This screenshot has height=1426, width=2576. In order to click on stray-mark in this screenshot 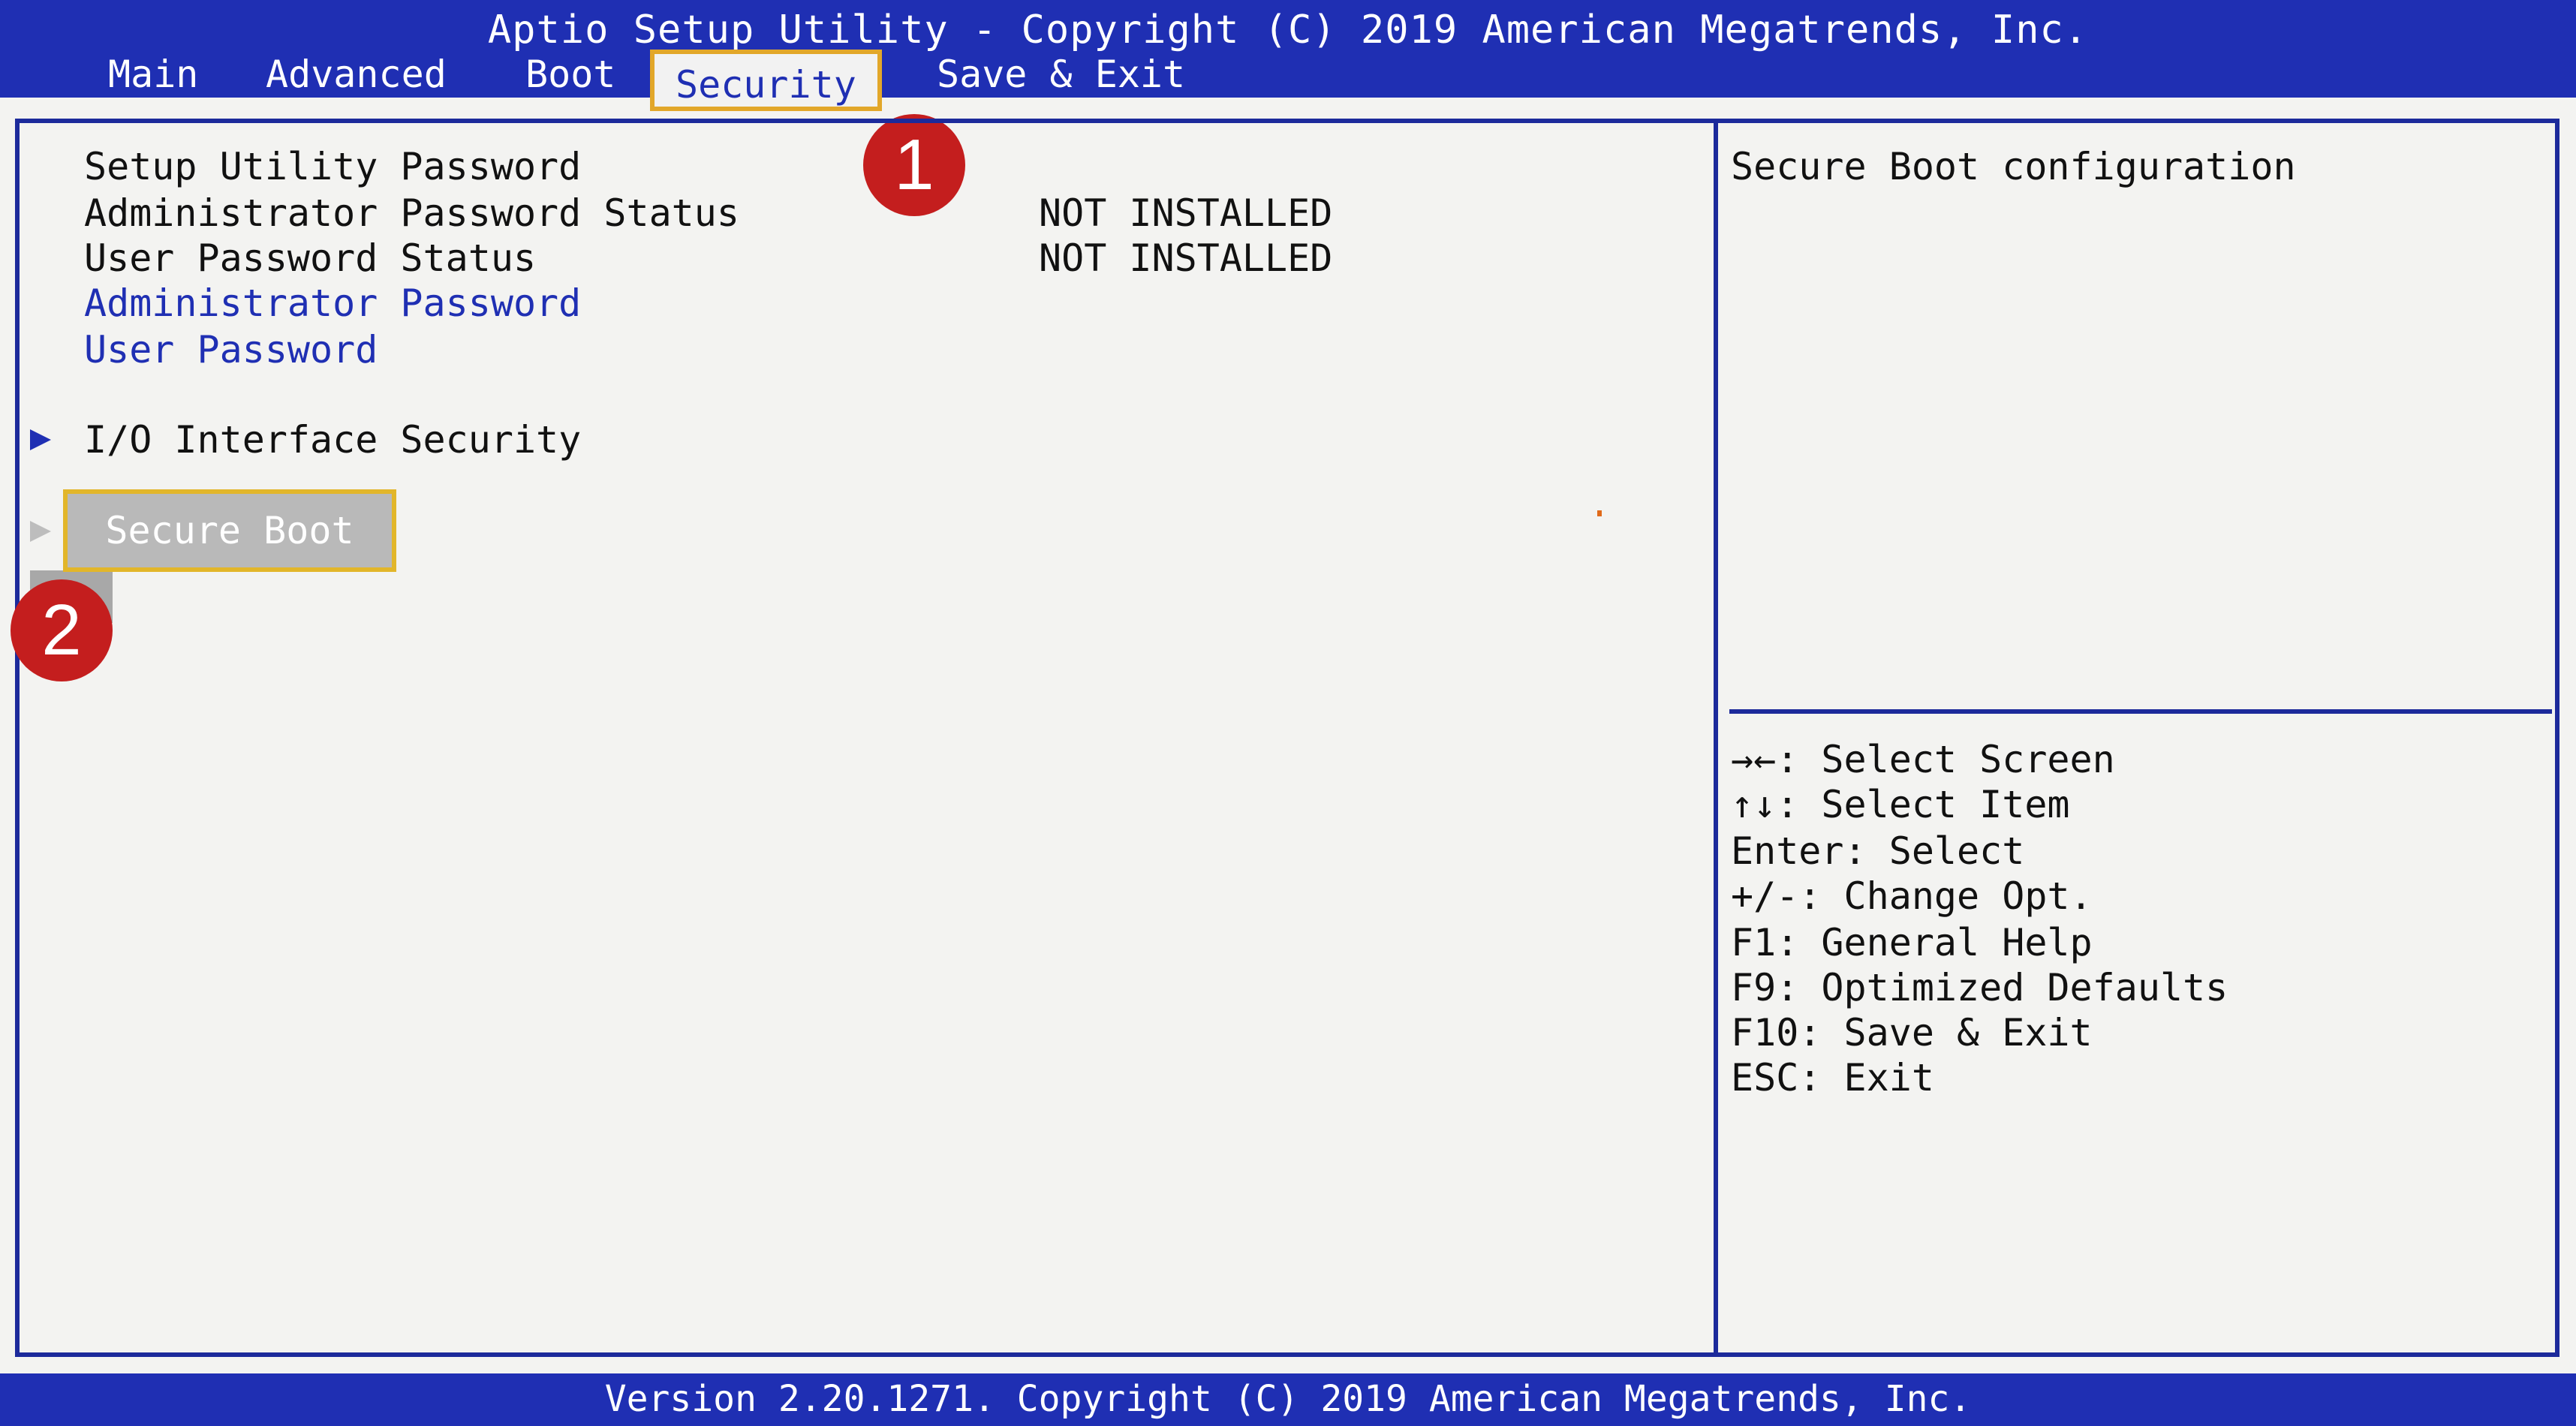, I will do `click(1599, 513)`.